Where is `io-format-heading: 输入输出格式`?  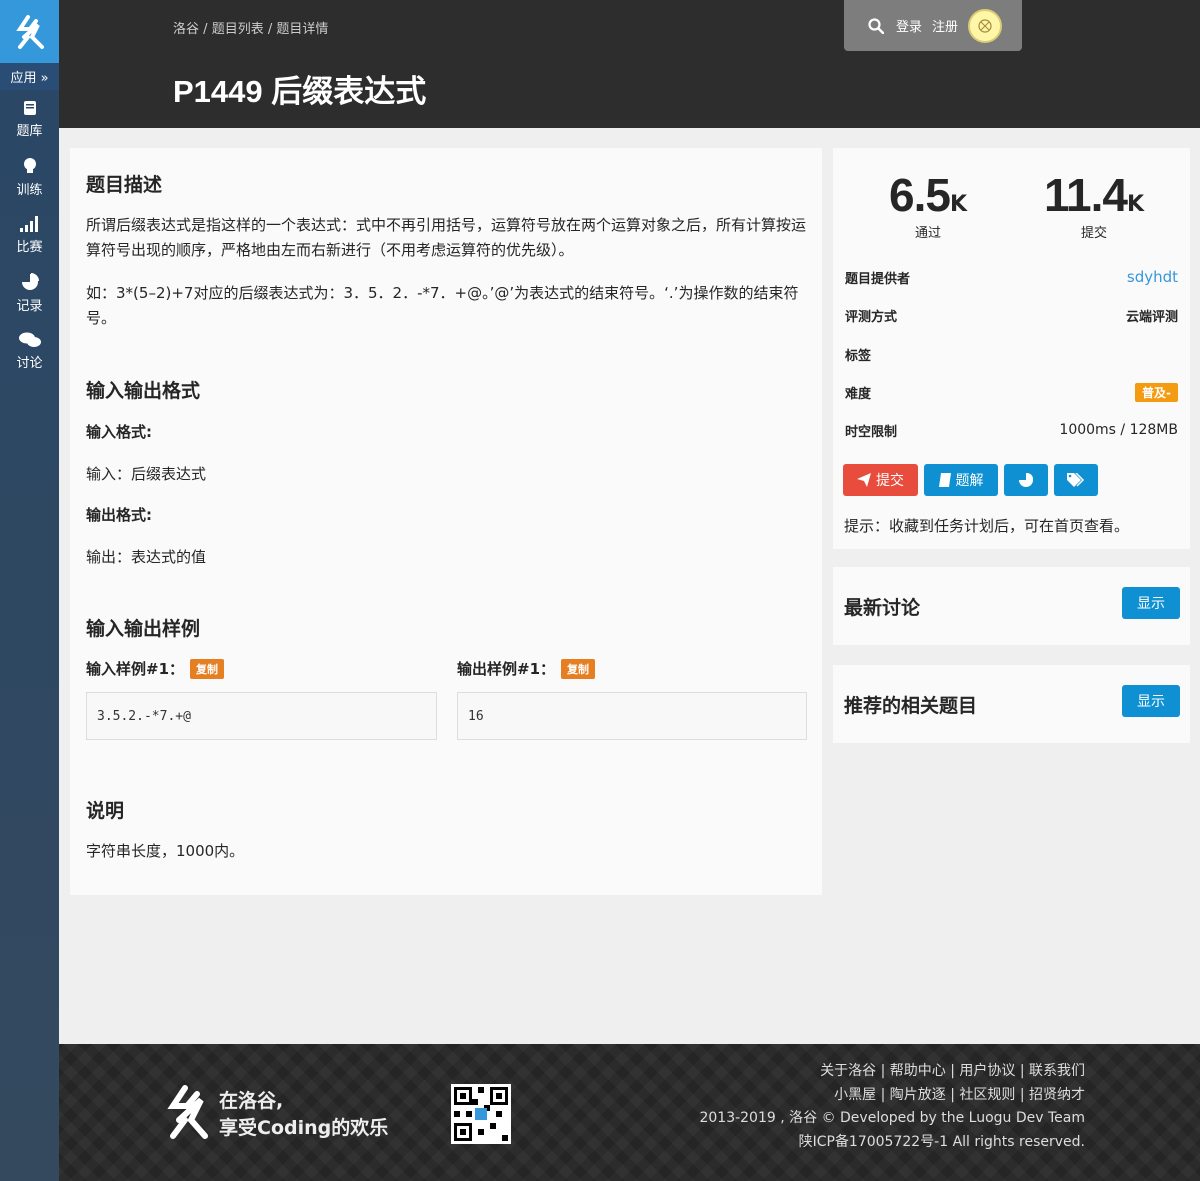
io-format-heading: 输入输出格式 is located at coordinates (143, 391).